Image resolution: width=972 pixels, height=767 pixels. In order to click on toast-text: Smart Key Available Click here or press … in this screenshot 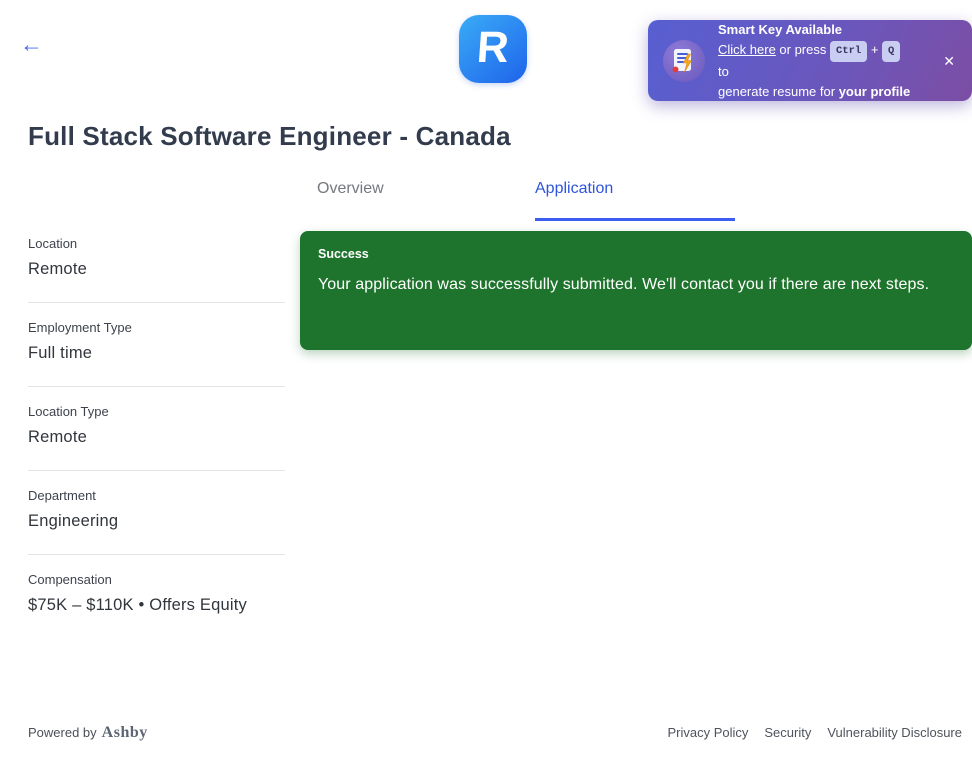, I will do `click(816, 60)`.